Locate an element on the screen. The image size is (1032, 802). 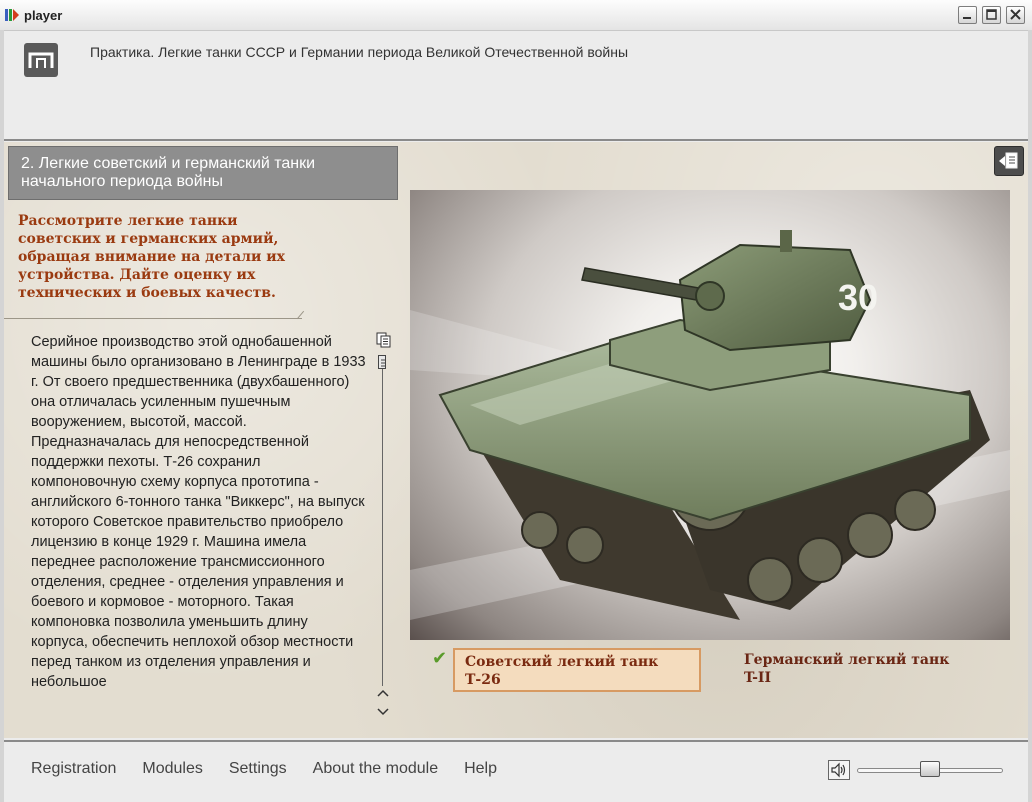
menu-registration: Registration is located at coordinates (73, 769).